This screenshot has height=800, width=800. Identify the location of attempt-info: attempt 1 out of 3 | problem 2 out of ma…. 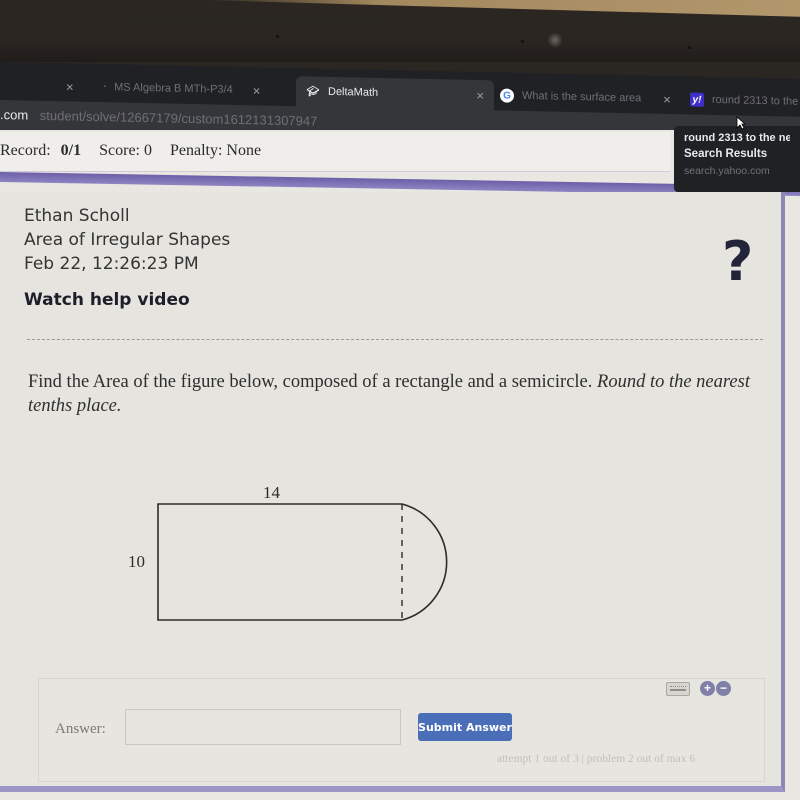
(596, 759).